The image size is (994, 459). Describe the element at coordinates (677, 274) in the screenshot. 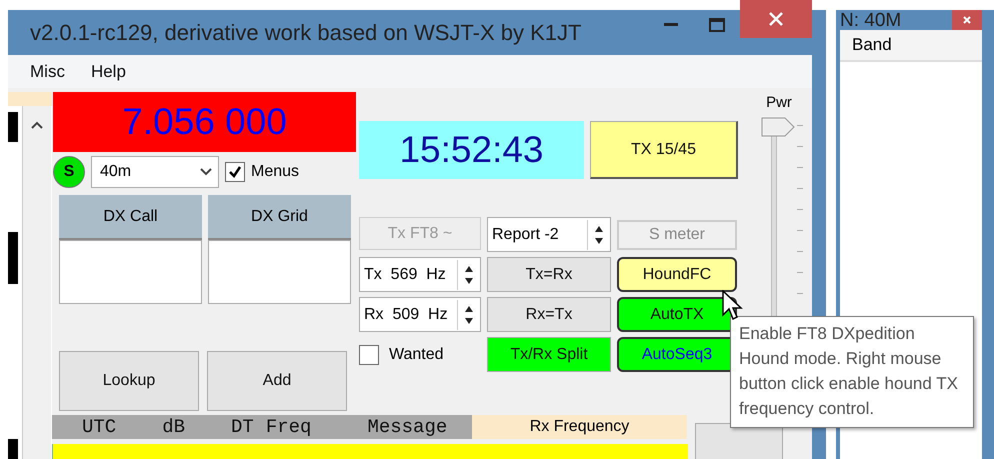

I see `toggle-button: HoundFC` at that location.